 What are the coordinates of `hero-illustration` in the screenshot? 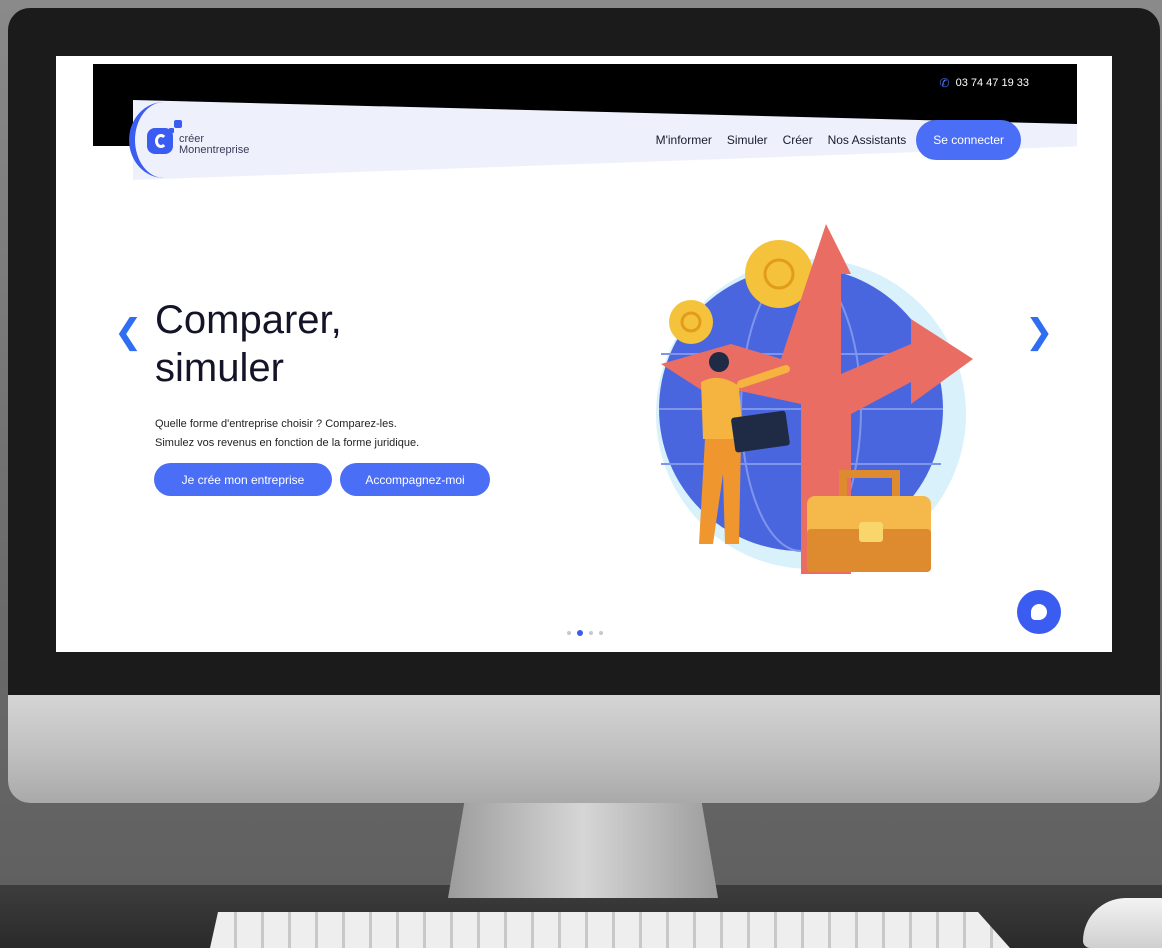 It's located at (814, 399).